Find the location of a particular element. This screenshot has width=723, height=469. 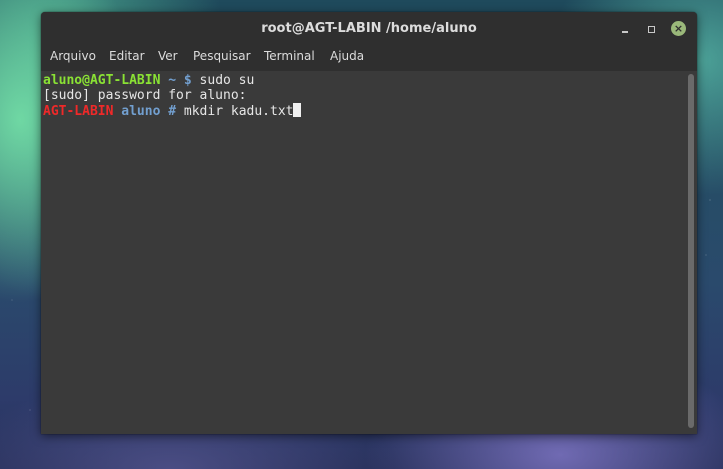

menu-arquivo: Arquivo is located at coordinates (73, 56).